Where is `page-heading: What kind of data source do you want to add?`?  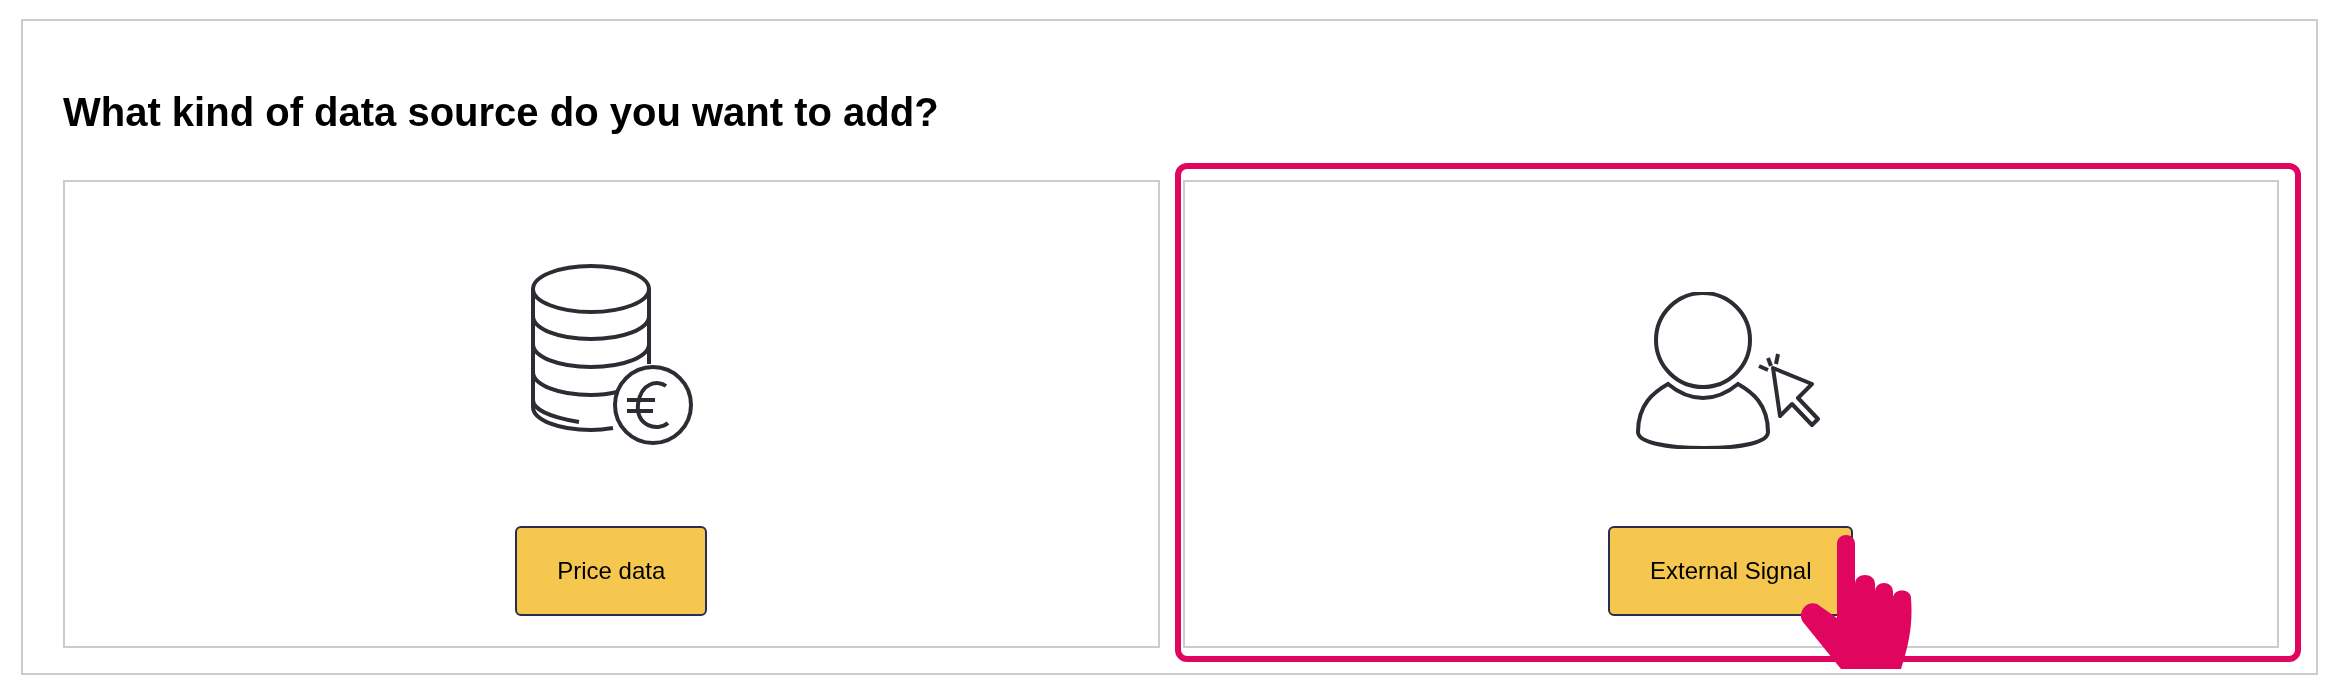 page-heading: What kind of data source do you want to add? is located at coordinates (501, 112).